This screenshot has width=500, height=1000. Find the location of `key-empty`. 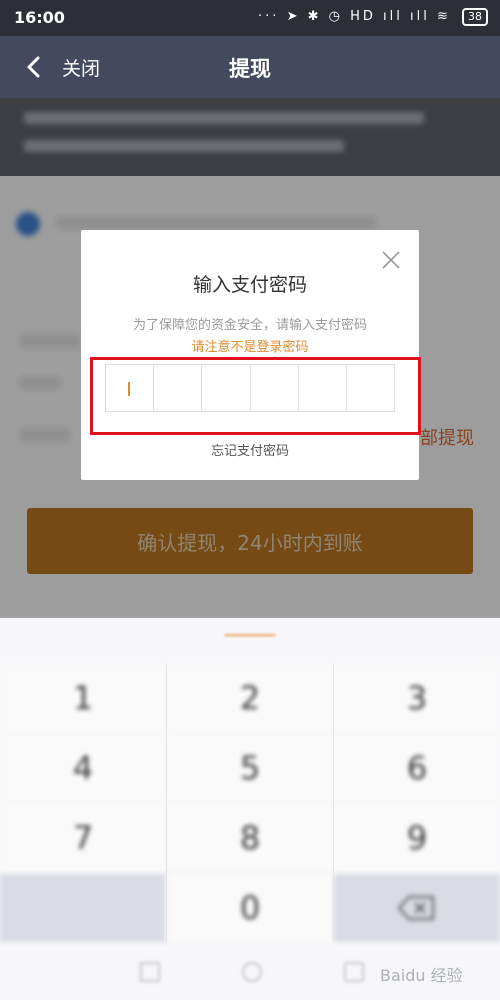

key-empty is located at coordinates (83, 908).